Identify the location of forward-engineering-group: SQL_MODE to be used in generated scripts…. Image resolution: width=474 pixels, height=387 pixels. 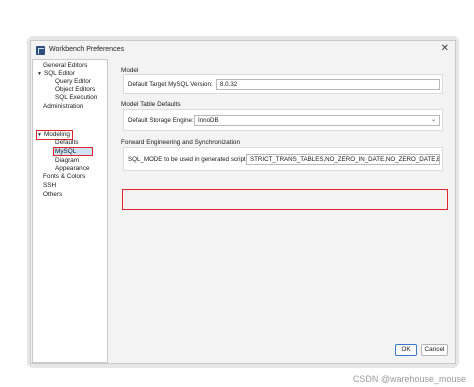
(283, 159).